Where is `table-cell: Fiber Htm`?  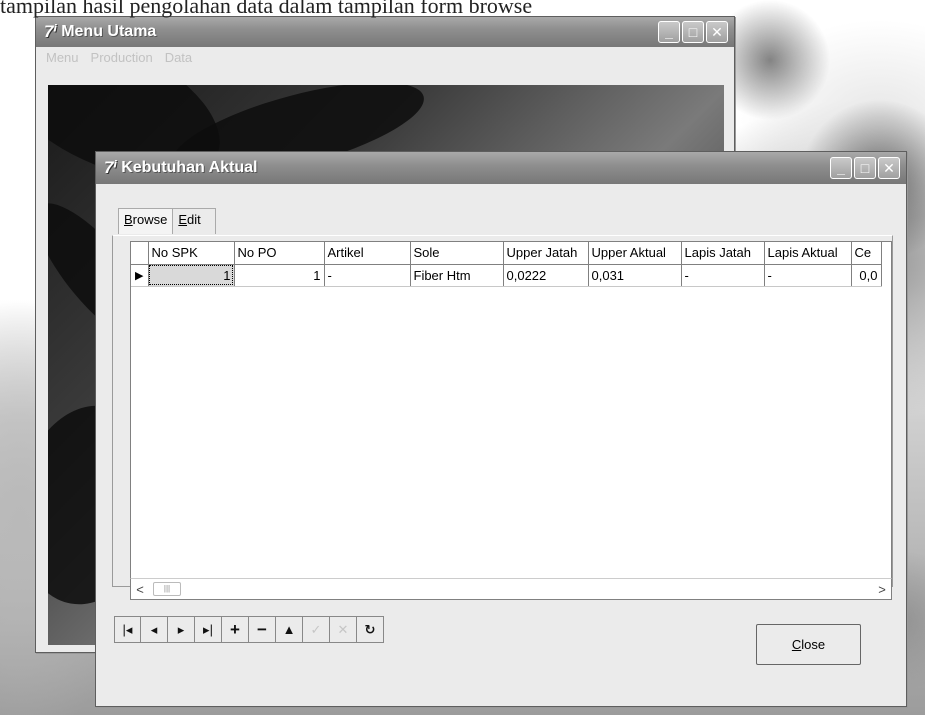
table-cell: Fiber Htm is located at coordinates (457, 275).